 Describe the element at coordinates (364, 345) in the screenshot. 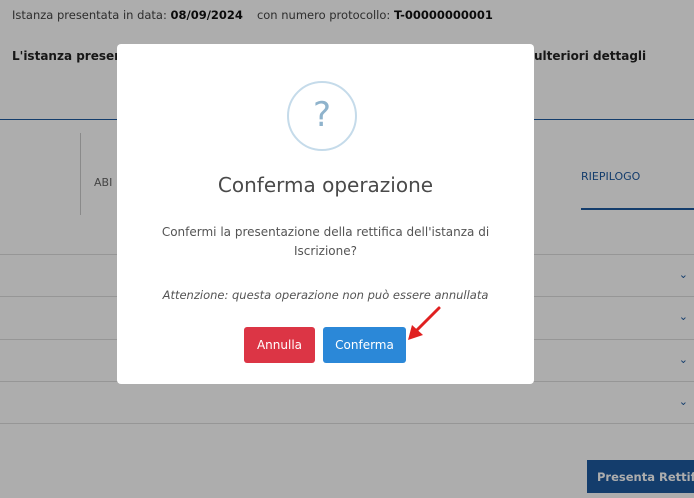

I see `confirm-button: Conferma` at that location.